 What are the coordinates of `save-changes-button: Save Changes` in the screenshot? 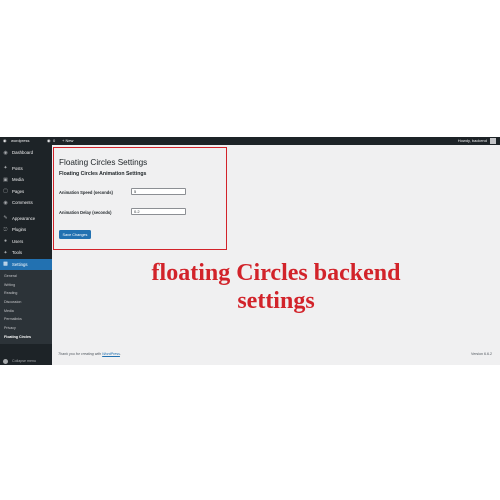 It's located at (75, 234).